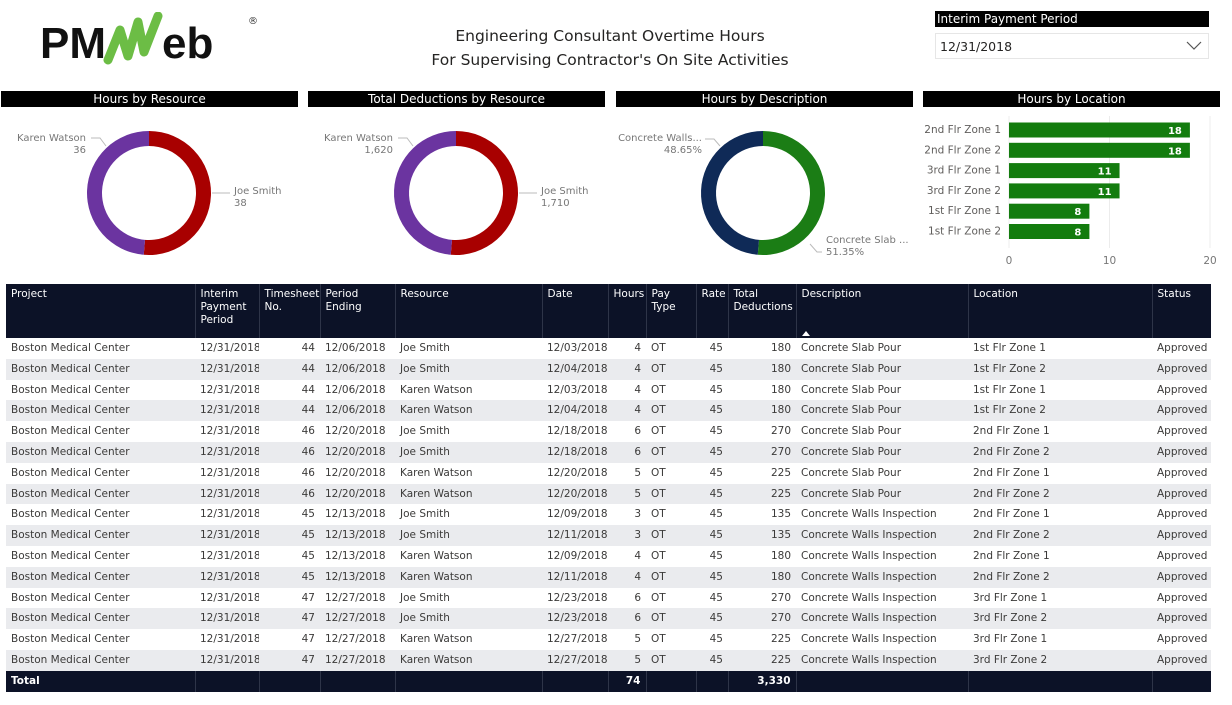 The image size is (1232, 705). Describe the element at coordinates (469, 311) in the screenshot. I see `column-header-resource: Resource` at that location.